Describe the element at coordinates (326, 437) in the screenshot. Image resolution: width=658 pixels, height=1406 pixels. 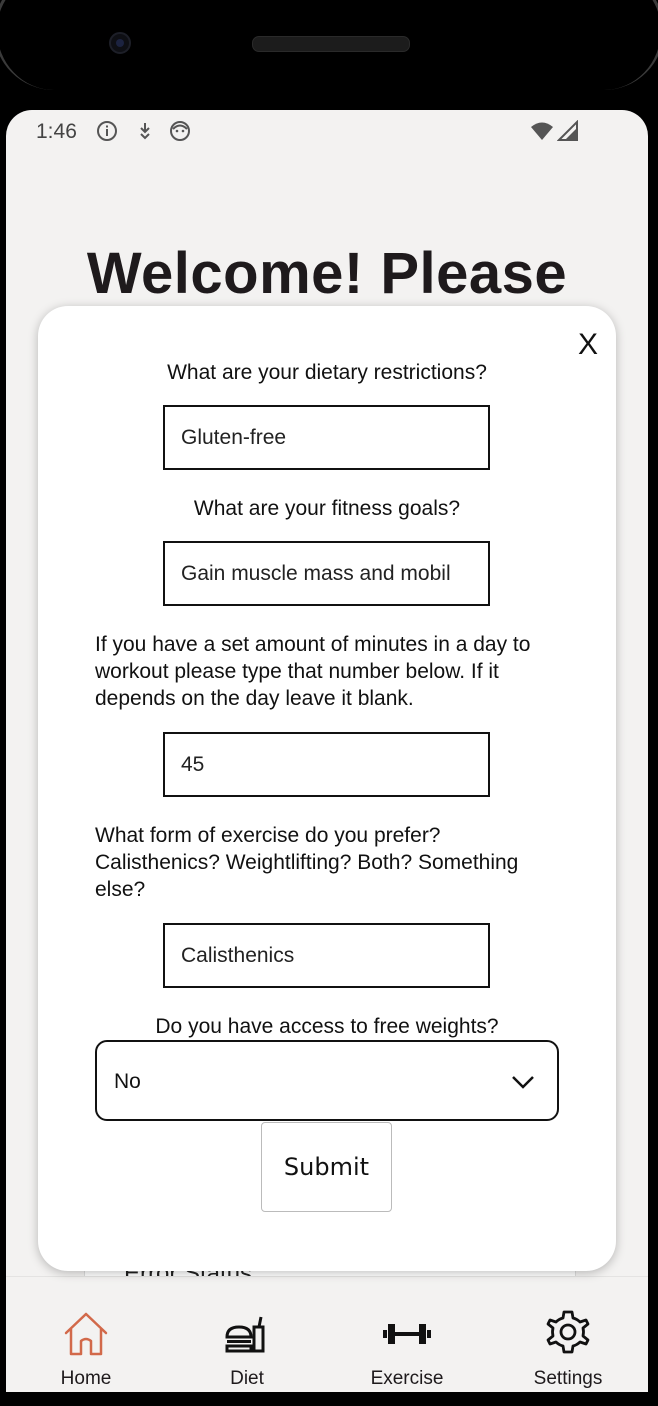
I see `dietary-restrictions-input` at that location.